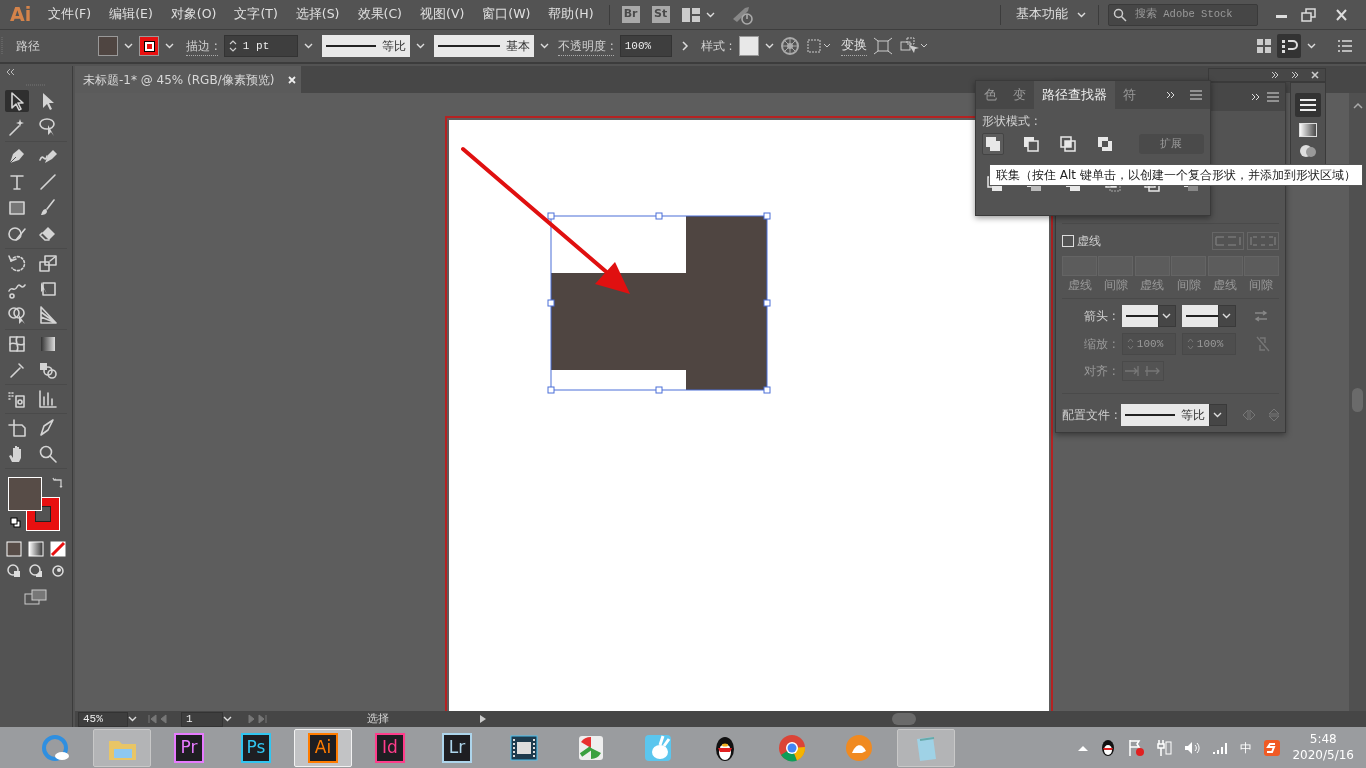 Image resolution: width=1366 pixels, height=768 pixels. Describe the element at coordinates (483, 719) in the screenshot. I see `play-icon` at that location.